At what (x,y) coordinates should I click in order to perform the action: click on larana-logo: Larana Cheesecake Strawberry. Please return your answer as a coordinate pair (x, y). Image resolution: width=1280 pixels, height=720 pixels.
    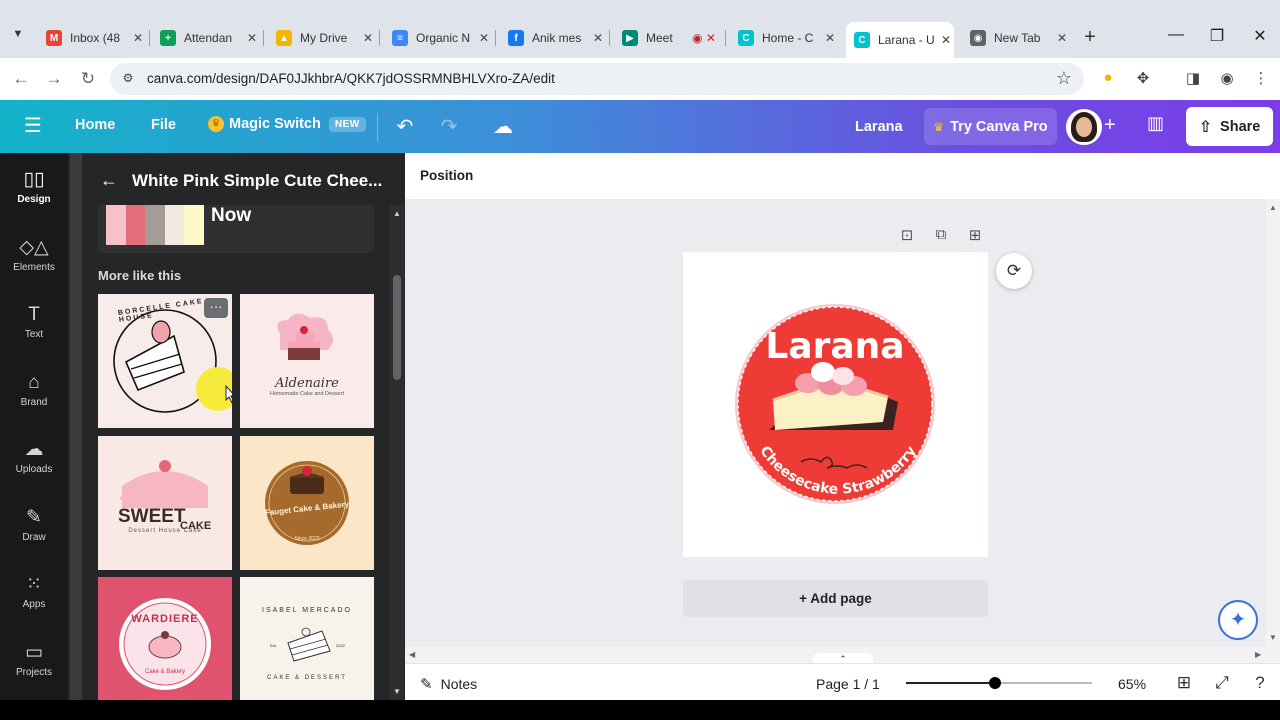
    Looking at the image, I should click on (835, 404).